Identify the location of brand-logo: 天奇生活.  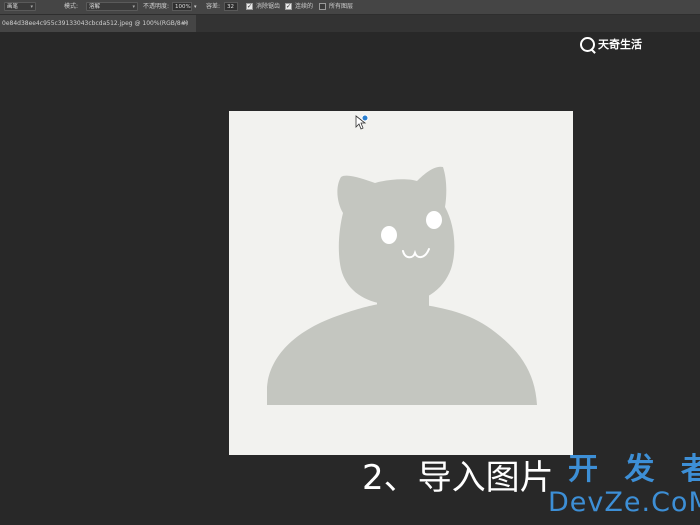
(611, 44).